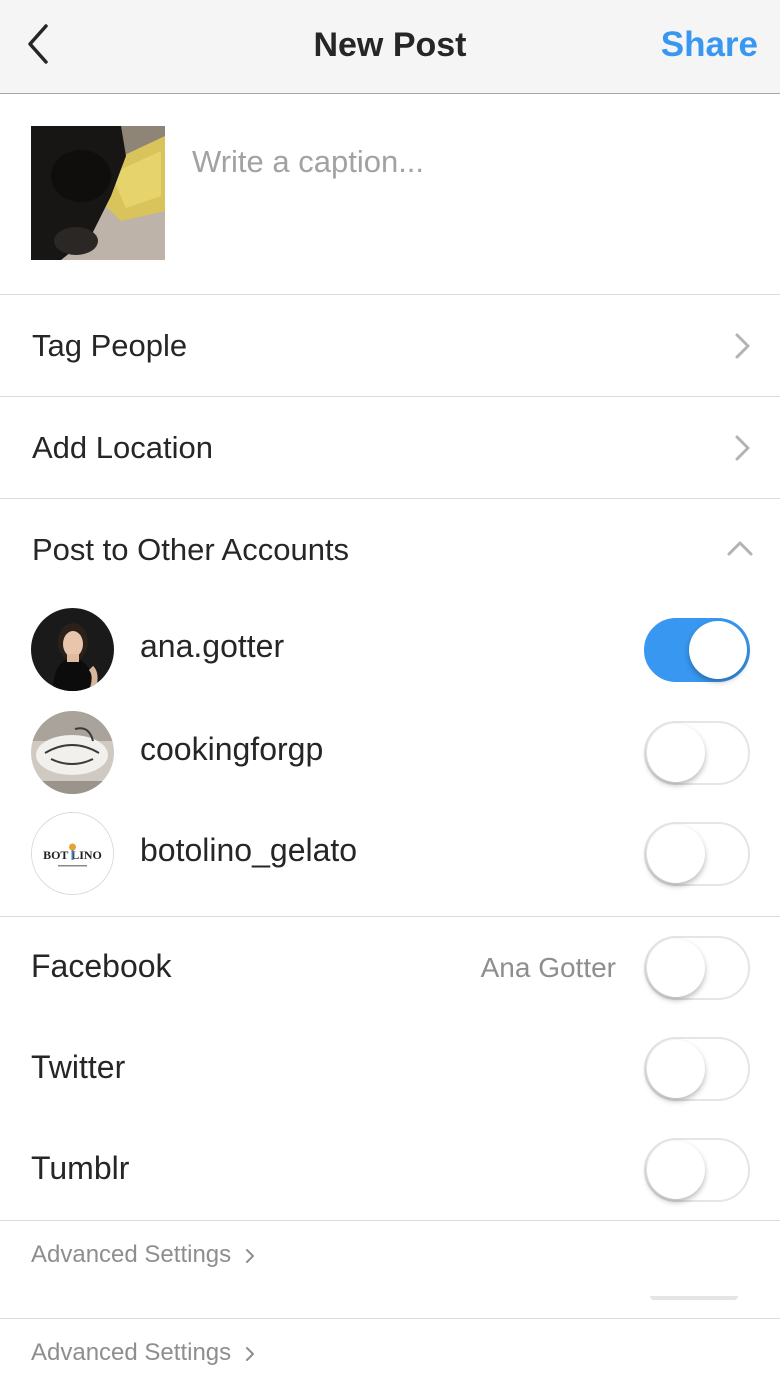  Describe the element at coordinates (390, 1069) in the screenshot. I see `share-twitter-row: Twitter` at that location.